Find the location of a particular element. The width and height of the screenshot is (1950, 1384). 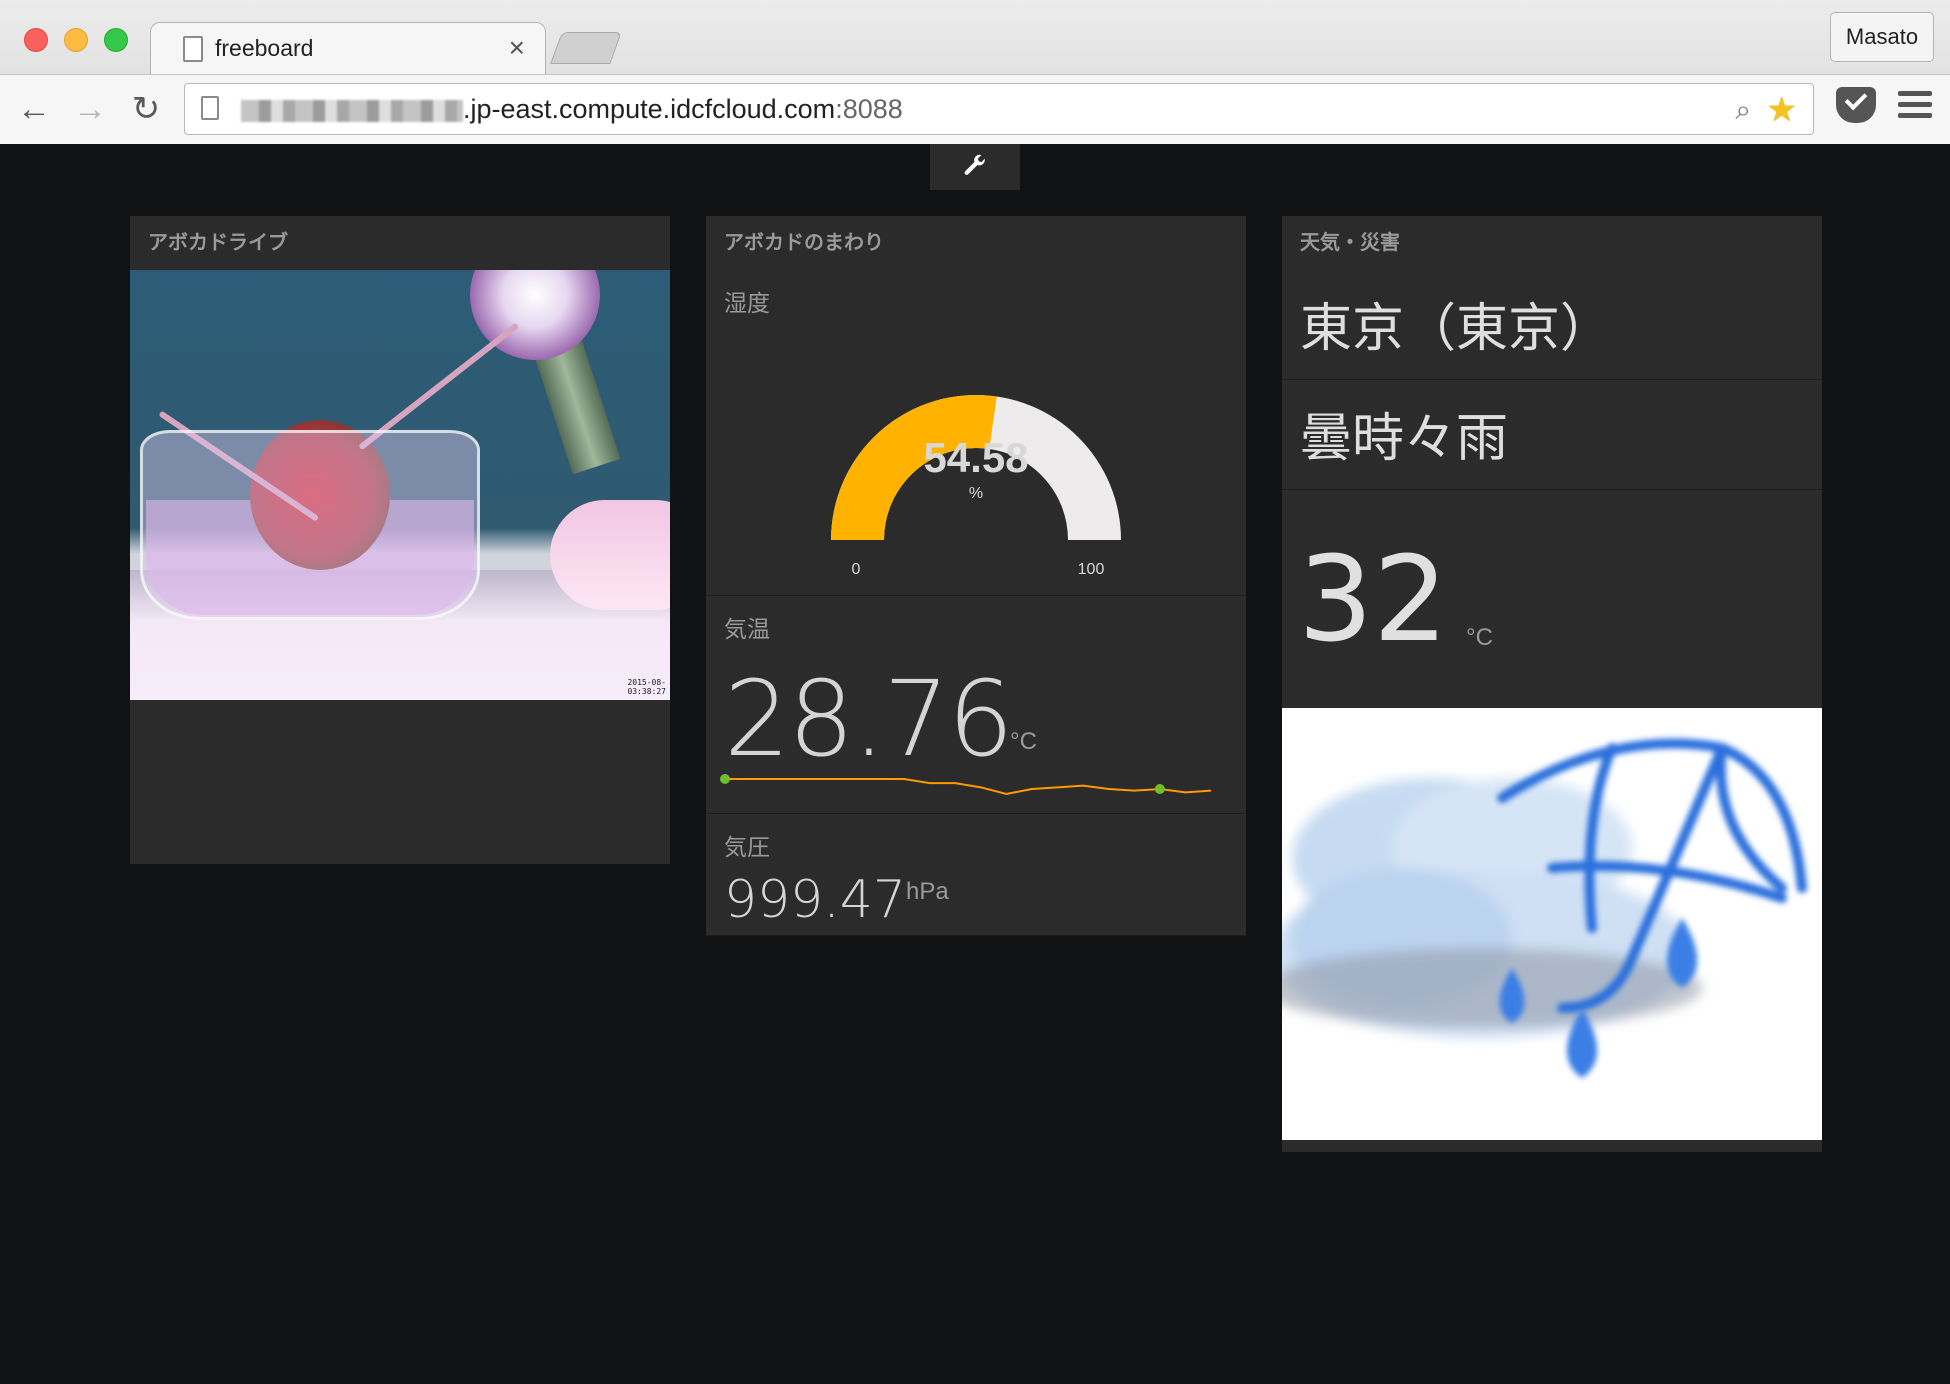

redacted-host is located at coordinates (352, 111).